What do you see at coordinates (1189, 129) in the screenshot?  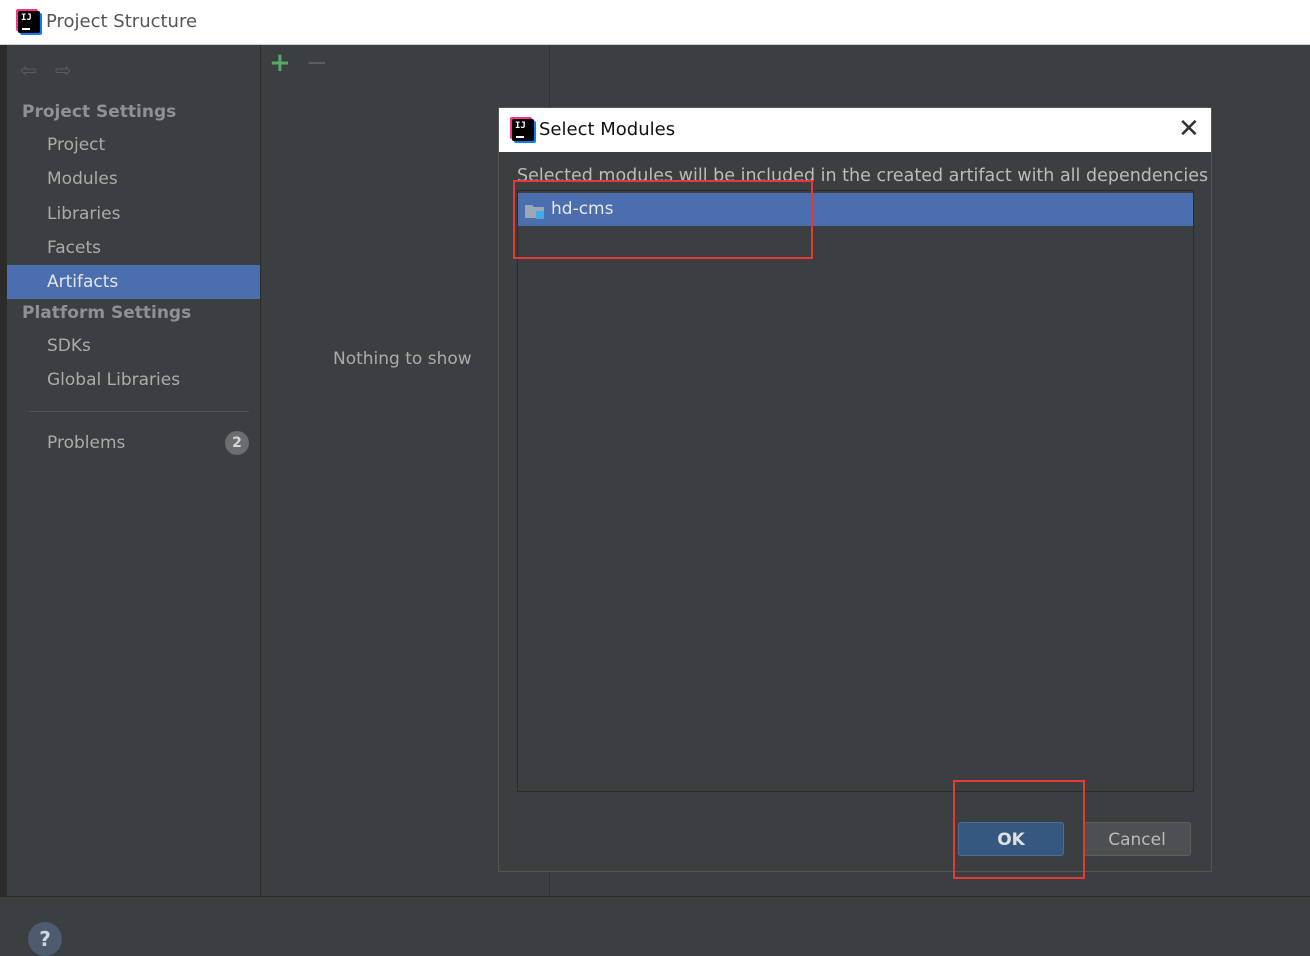 I see `close-icon: ✕` at bounding box center [1189, 129].